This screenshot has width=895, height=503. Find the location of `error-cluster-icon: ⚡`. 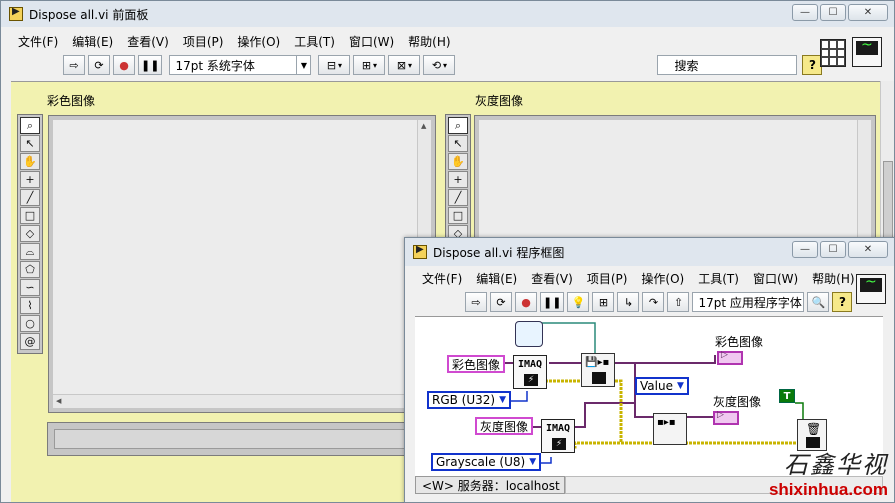

error-cluster-icon: ⚡ is located at coordinates (531, 380).